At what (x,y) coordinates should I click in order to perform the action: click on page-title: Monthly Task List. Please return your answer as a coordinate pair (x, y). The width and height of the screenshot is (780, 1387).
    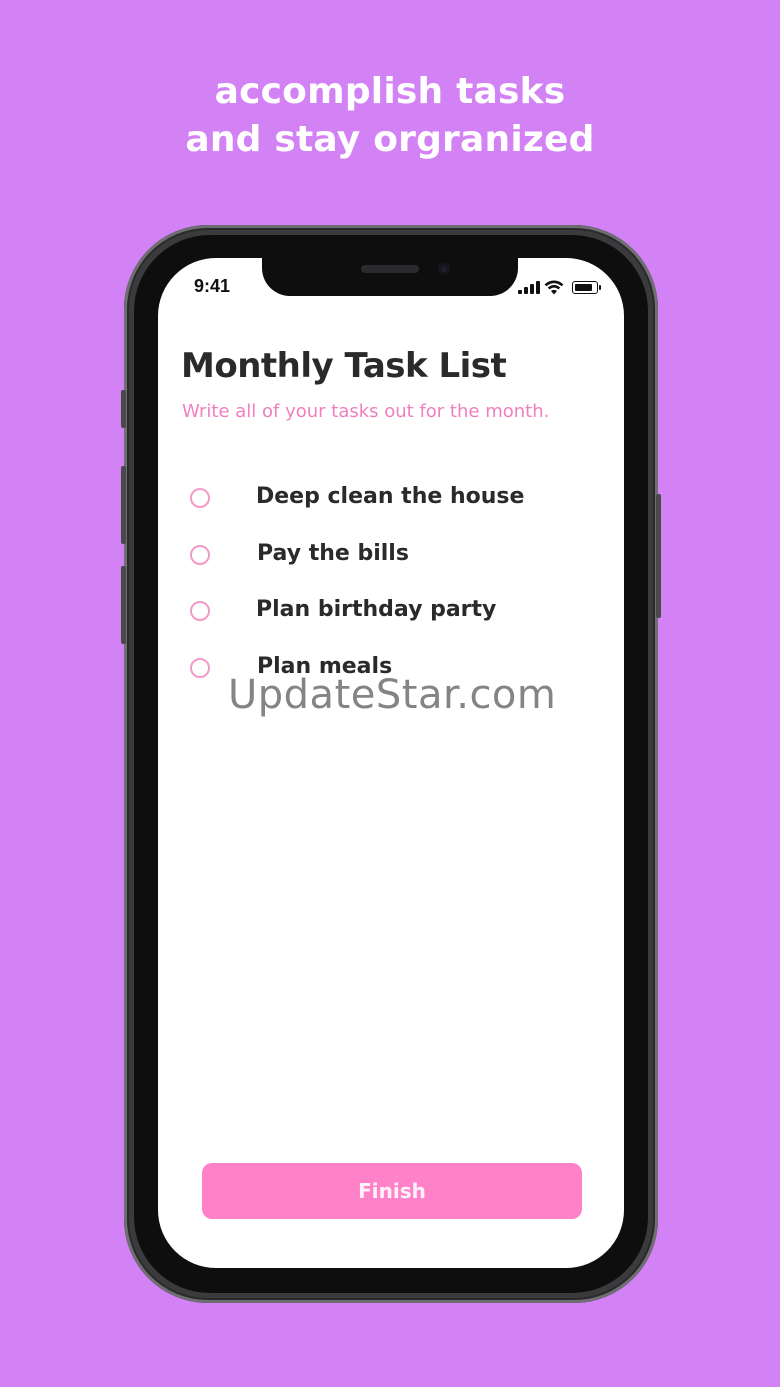
    Looking at the image, I should click on (344, 366).